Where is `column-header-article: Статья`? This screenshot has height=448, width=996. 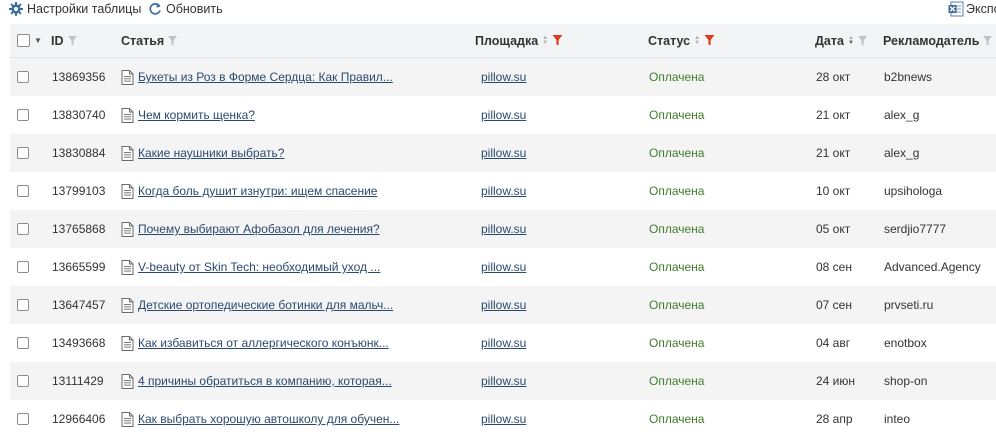 column-header-article: Статья is located at coordinates (149, 40).